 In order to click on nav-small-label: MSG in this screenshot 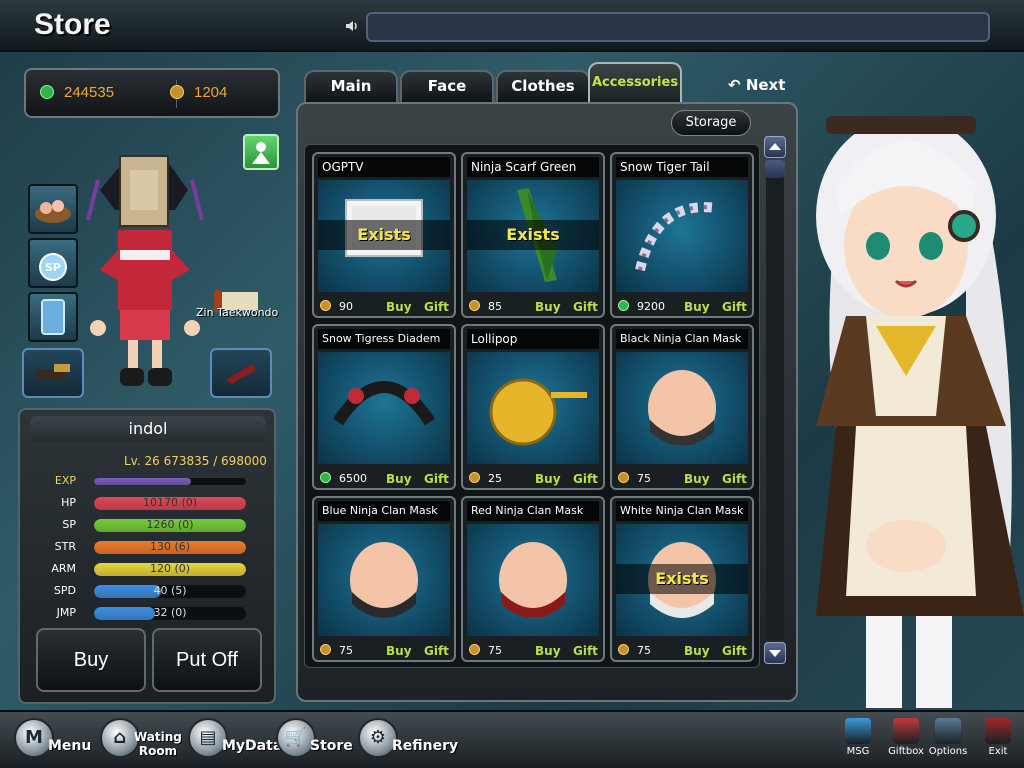, I will do `click(858, 751)`.